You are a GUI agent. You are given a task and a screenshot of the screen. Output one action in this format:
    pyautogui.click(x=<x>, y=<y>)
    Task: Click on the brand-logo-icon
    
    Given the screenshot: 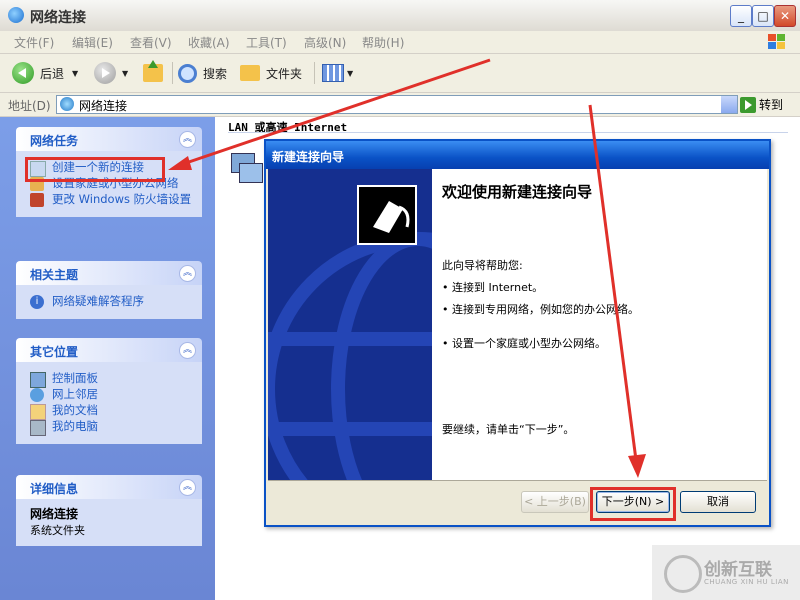 What is the action you would take?
    pyautogui.click(x=683, y=574)
    